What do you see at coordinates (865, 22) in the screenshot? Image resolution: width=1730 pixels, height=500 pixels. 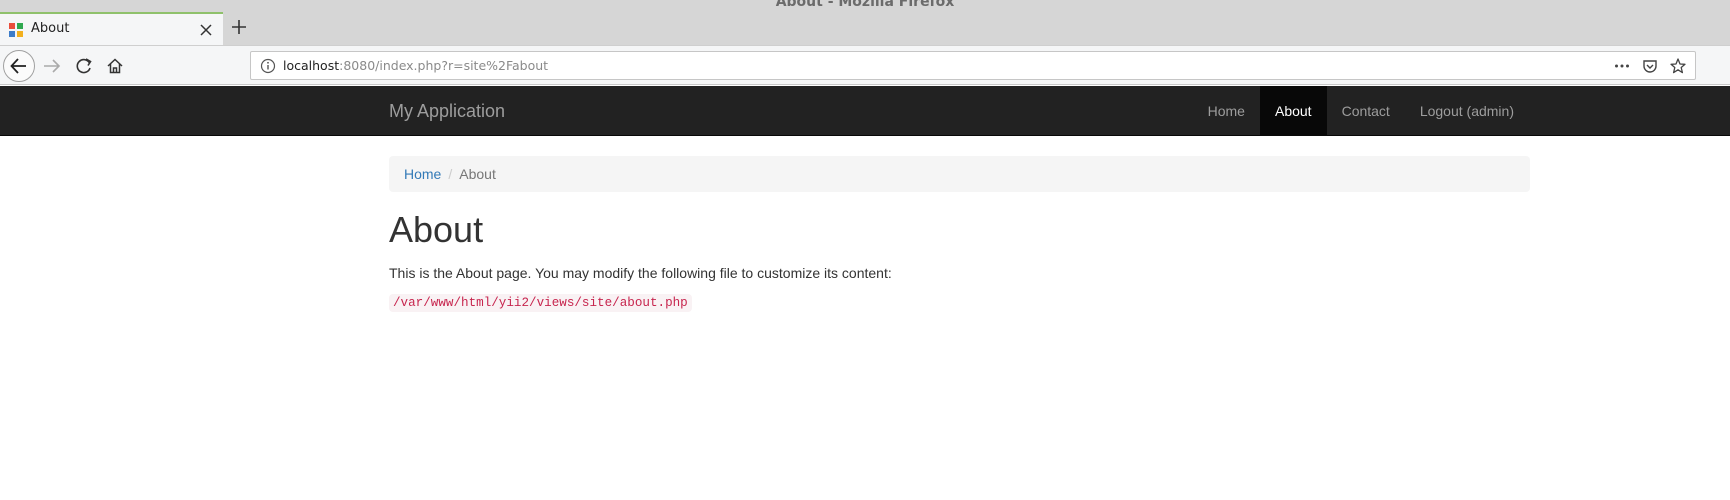 I see `browser-titlebar: About - Mozilla Firefox About` at bounding box center [865, 22].